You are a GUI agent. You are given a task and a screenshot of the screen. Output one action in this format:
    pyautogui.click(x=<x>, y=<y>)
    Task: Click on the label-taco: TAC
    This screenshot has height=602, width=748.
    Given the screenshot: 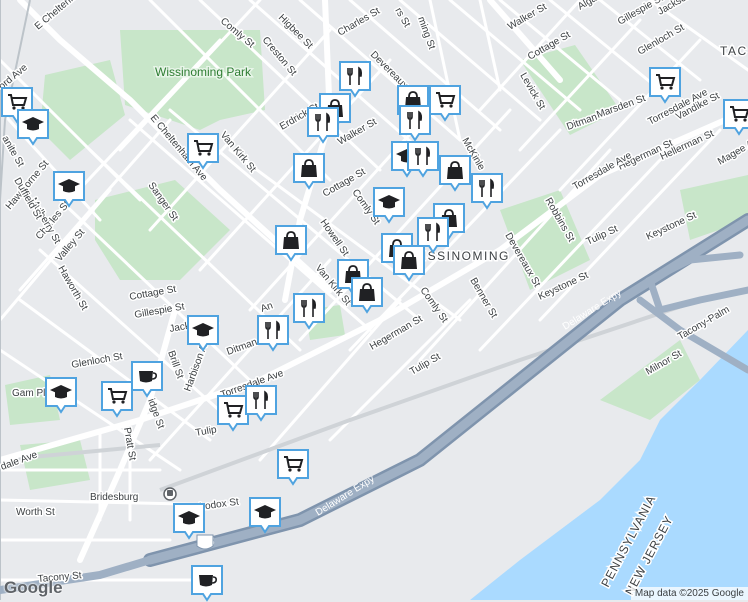 What is the action you would take?
    pyautogui.click(x=734, y=51)
    